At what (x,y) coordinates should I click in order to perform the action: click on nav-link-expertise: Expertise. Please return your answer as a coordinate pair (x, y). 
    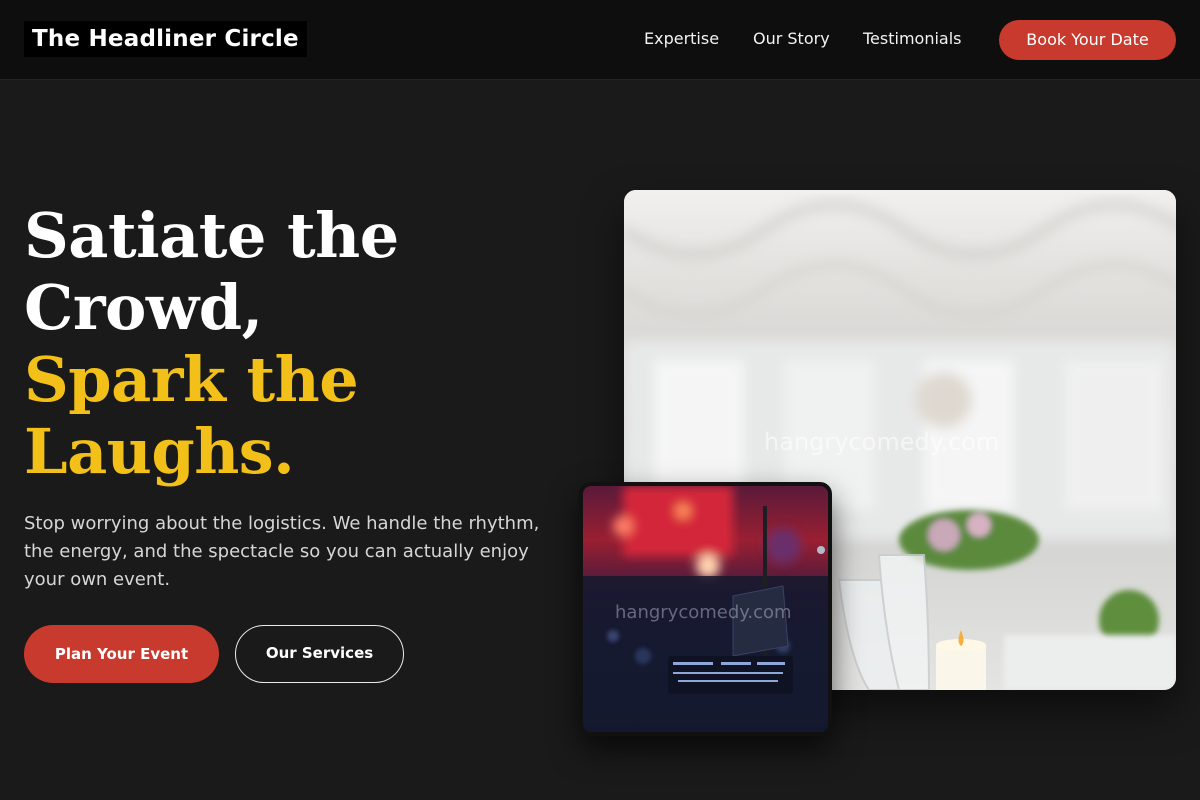
    Looking at the image, I should click on (681, 39).